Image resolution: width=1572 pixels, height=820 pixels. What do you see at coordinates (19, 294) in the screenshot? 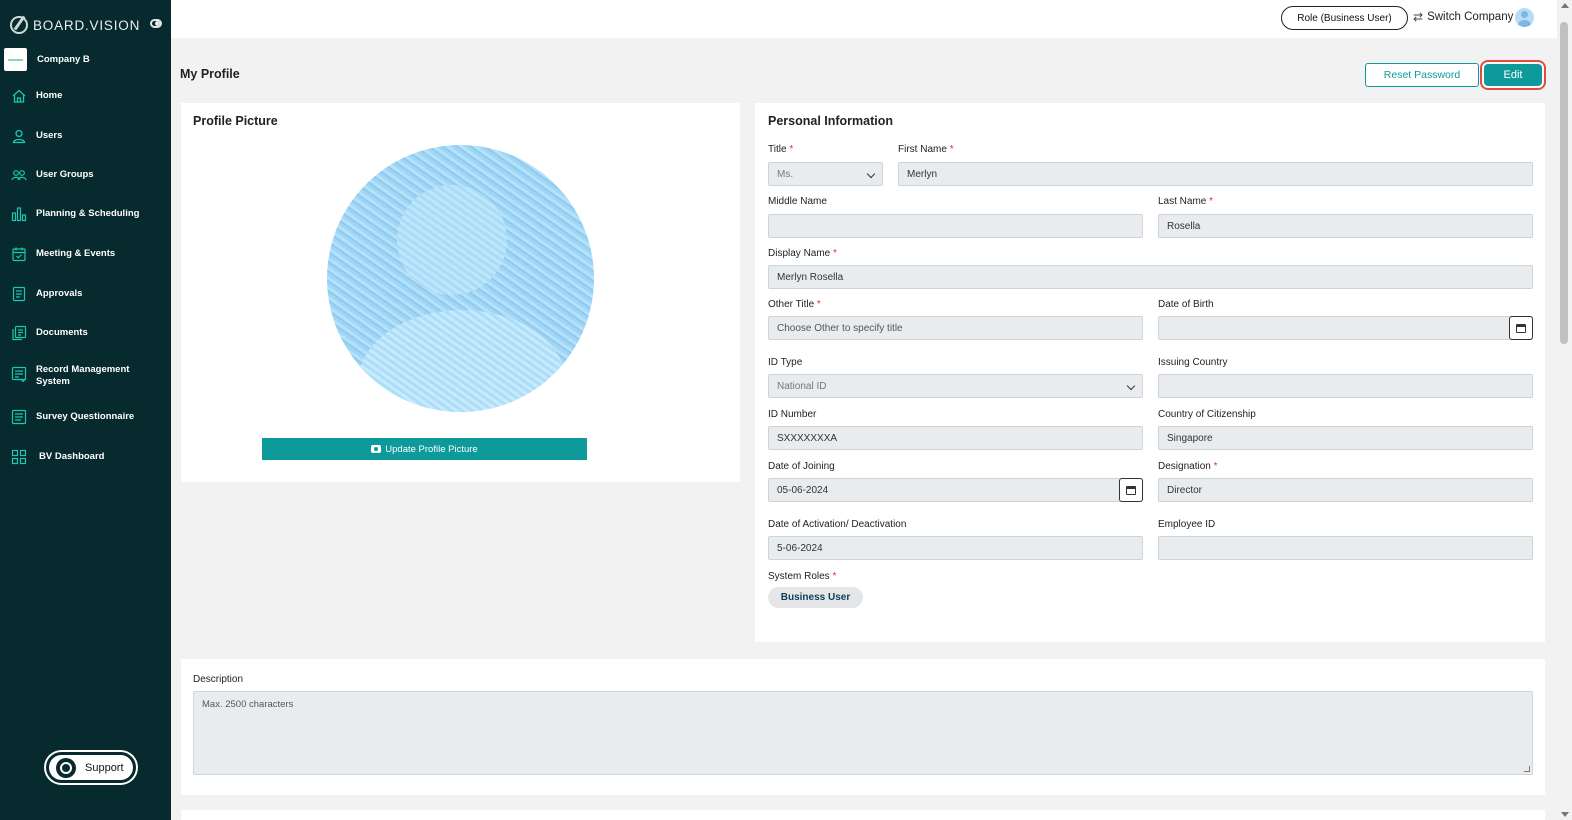
I see `approval-doc-icon` at bounding box center [19, 294].